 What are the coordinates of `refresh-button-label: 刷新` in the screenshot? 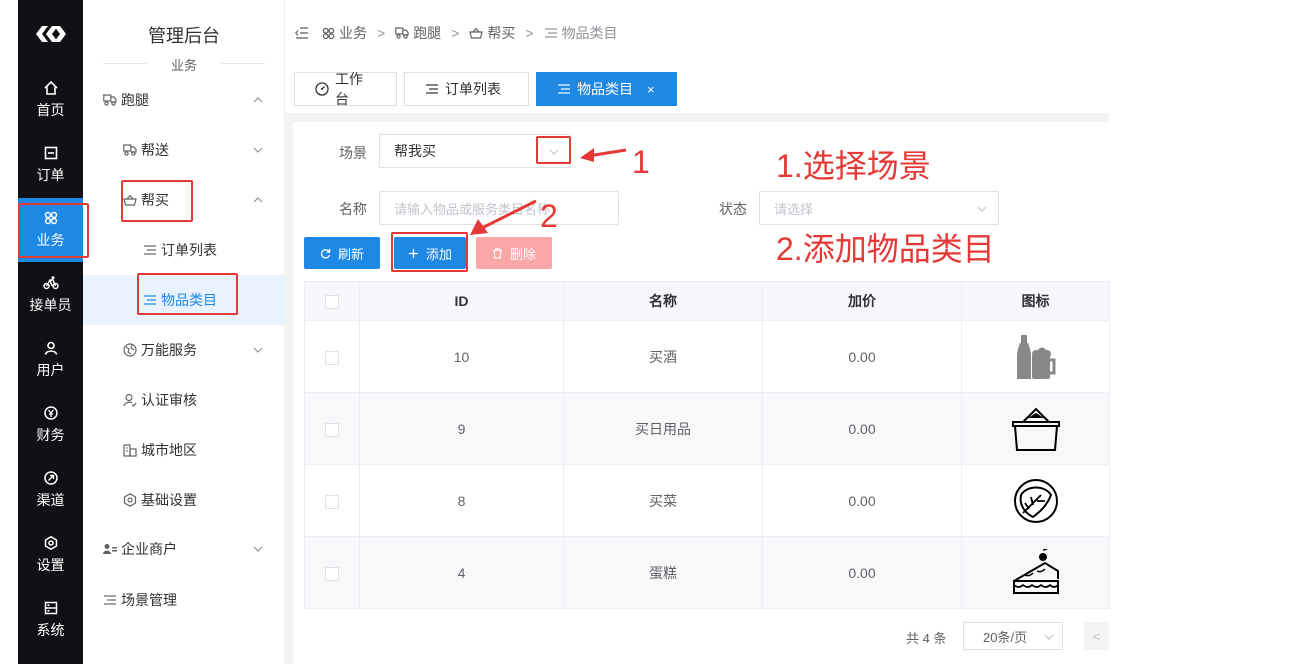 It's located at (350, 254).